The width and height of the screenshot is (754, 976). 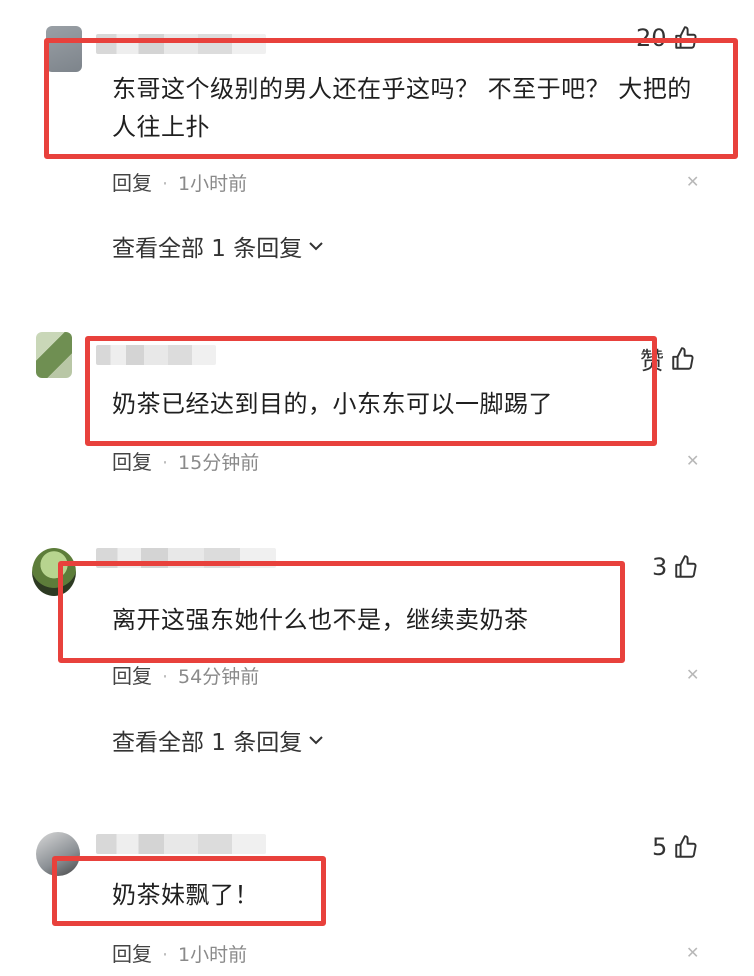 I want to click on comment-text: 离开这强东她什么也不是，继续卖奶茶, so click(x=320, y=620).